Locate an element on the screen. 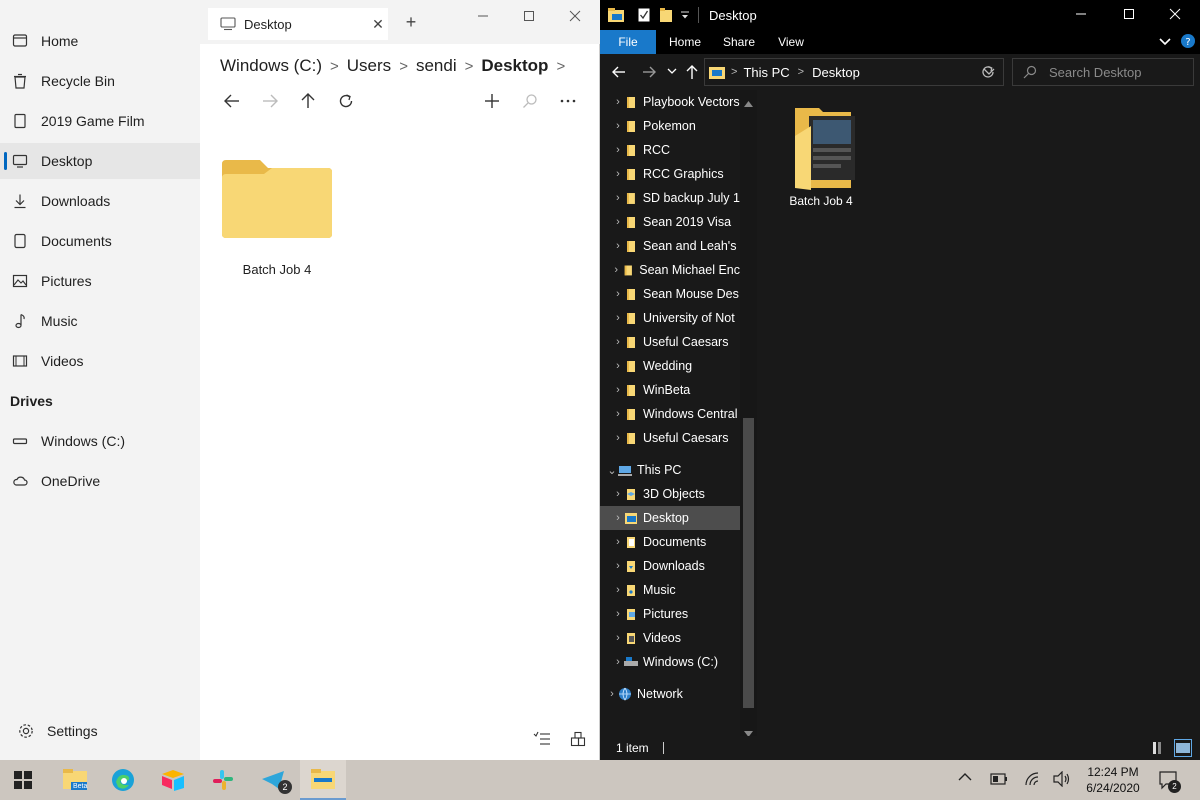 This screenshot has height=800, width=1200. scroll-up-icon is located at coordinates (748, 103).